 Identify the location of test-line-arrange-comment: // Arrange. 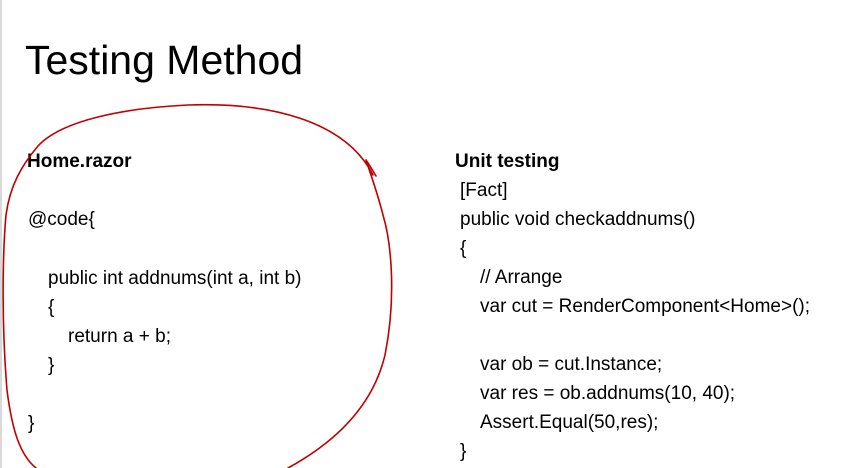
(521, 277).